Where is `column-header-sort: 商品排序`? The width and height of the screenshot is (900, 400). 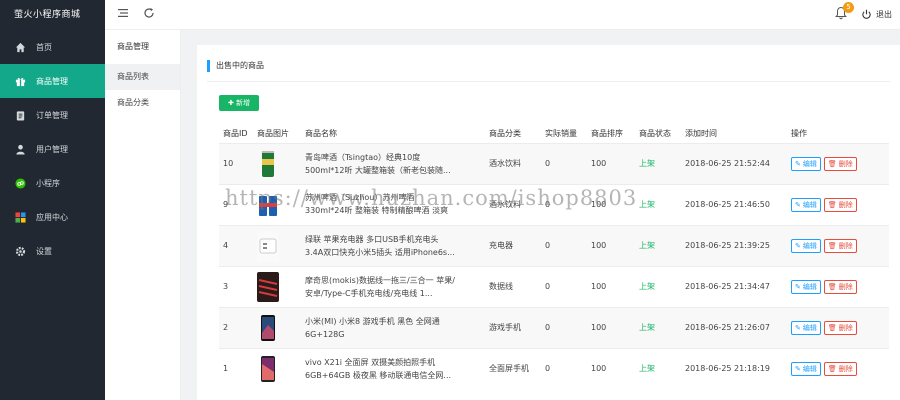
column-header-sort: 商品排序 is located at coordinates (607, 134).